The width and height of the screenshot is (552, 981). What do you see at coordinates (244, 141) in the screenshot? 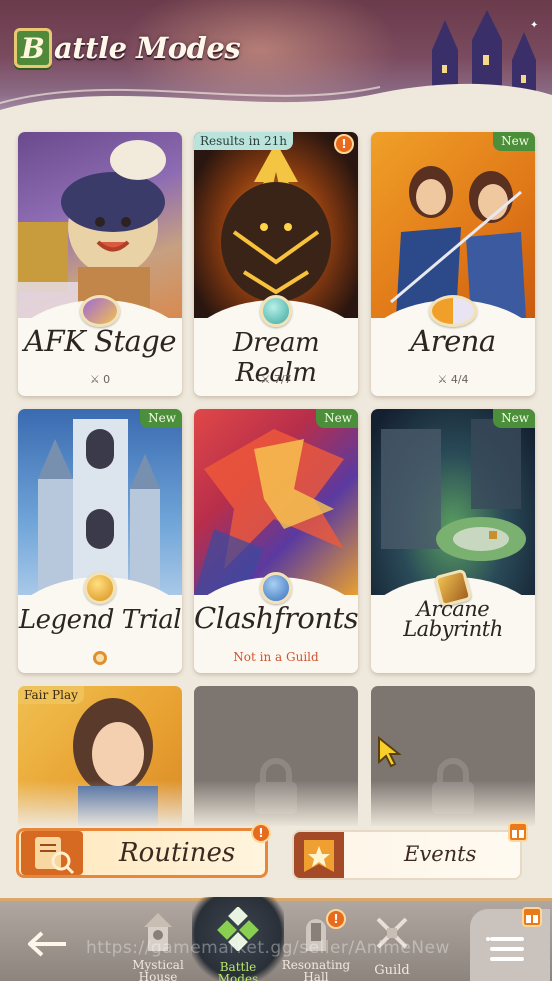
I see `results-timer-badge: Results in 21h` at bounding box center [244, 141].